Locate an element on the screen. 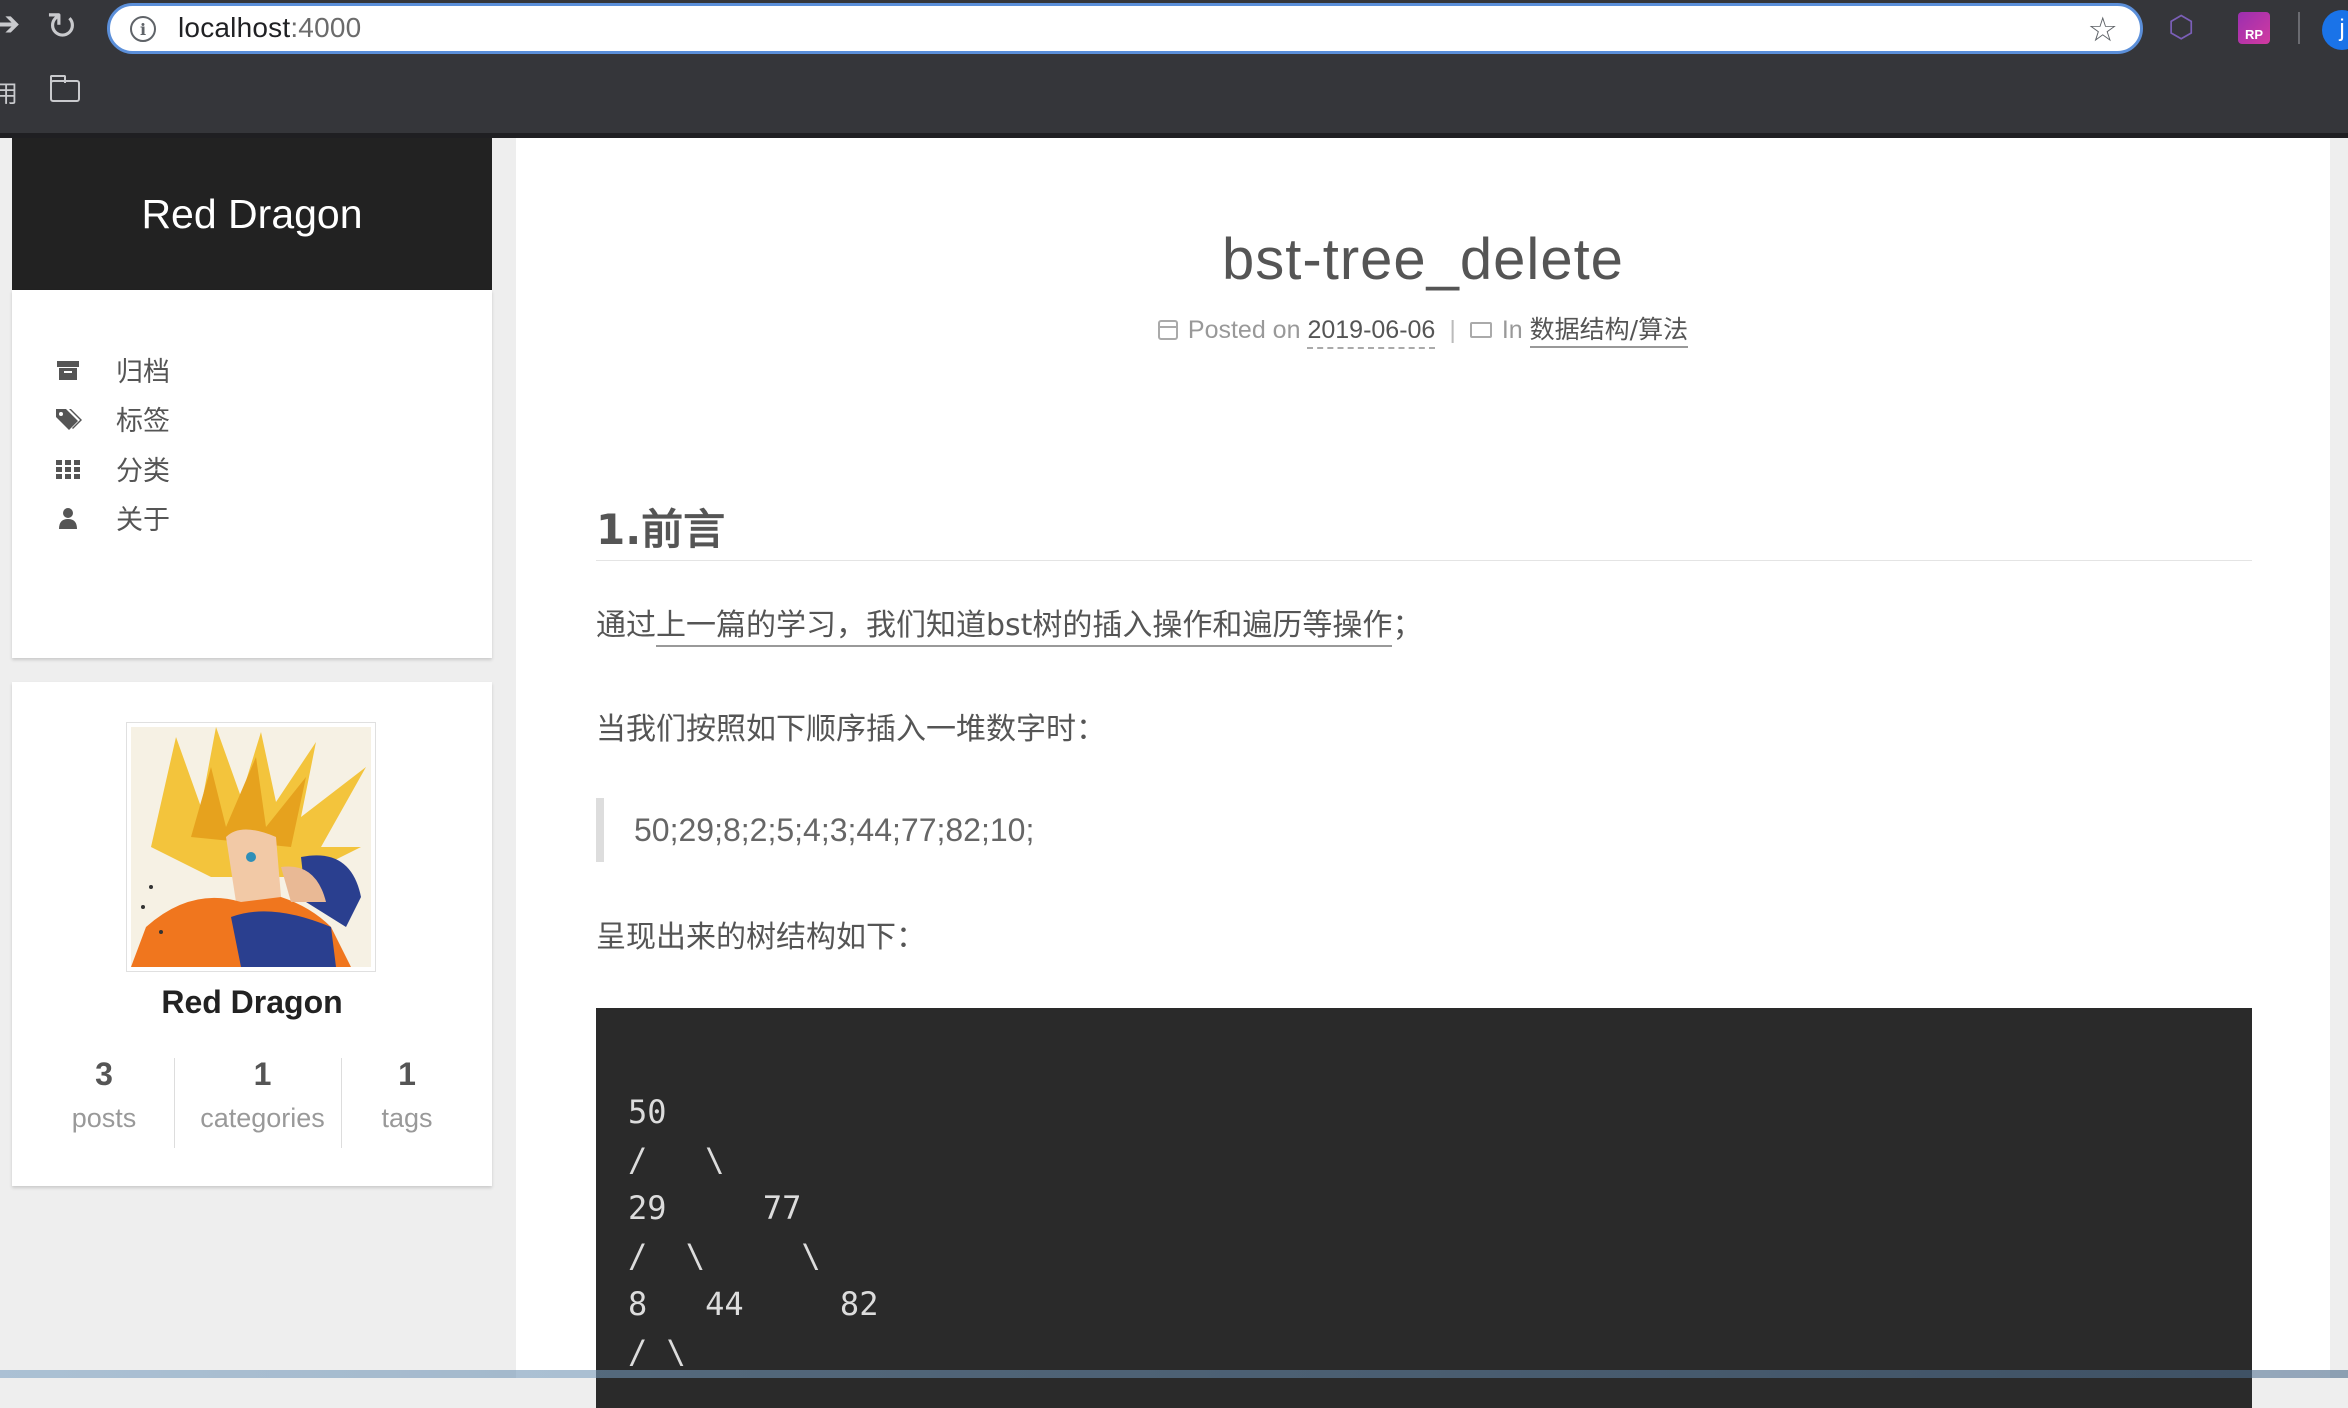 The width and height of the screenshot is (2348, 1408). post-meta: Posted on 2019-06-06 | In 数据结构/算法 is located at coordinates (1423, 329).